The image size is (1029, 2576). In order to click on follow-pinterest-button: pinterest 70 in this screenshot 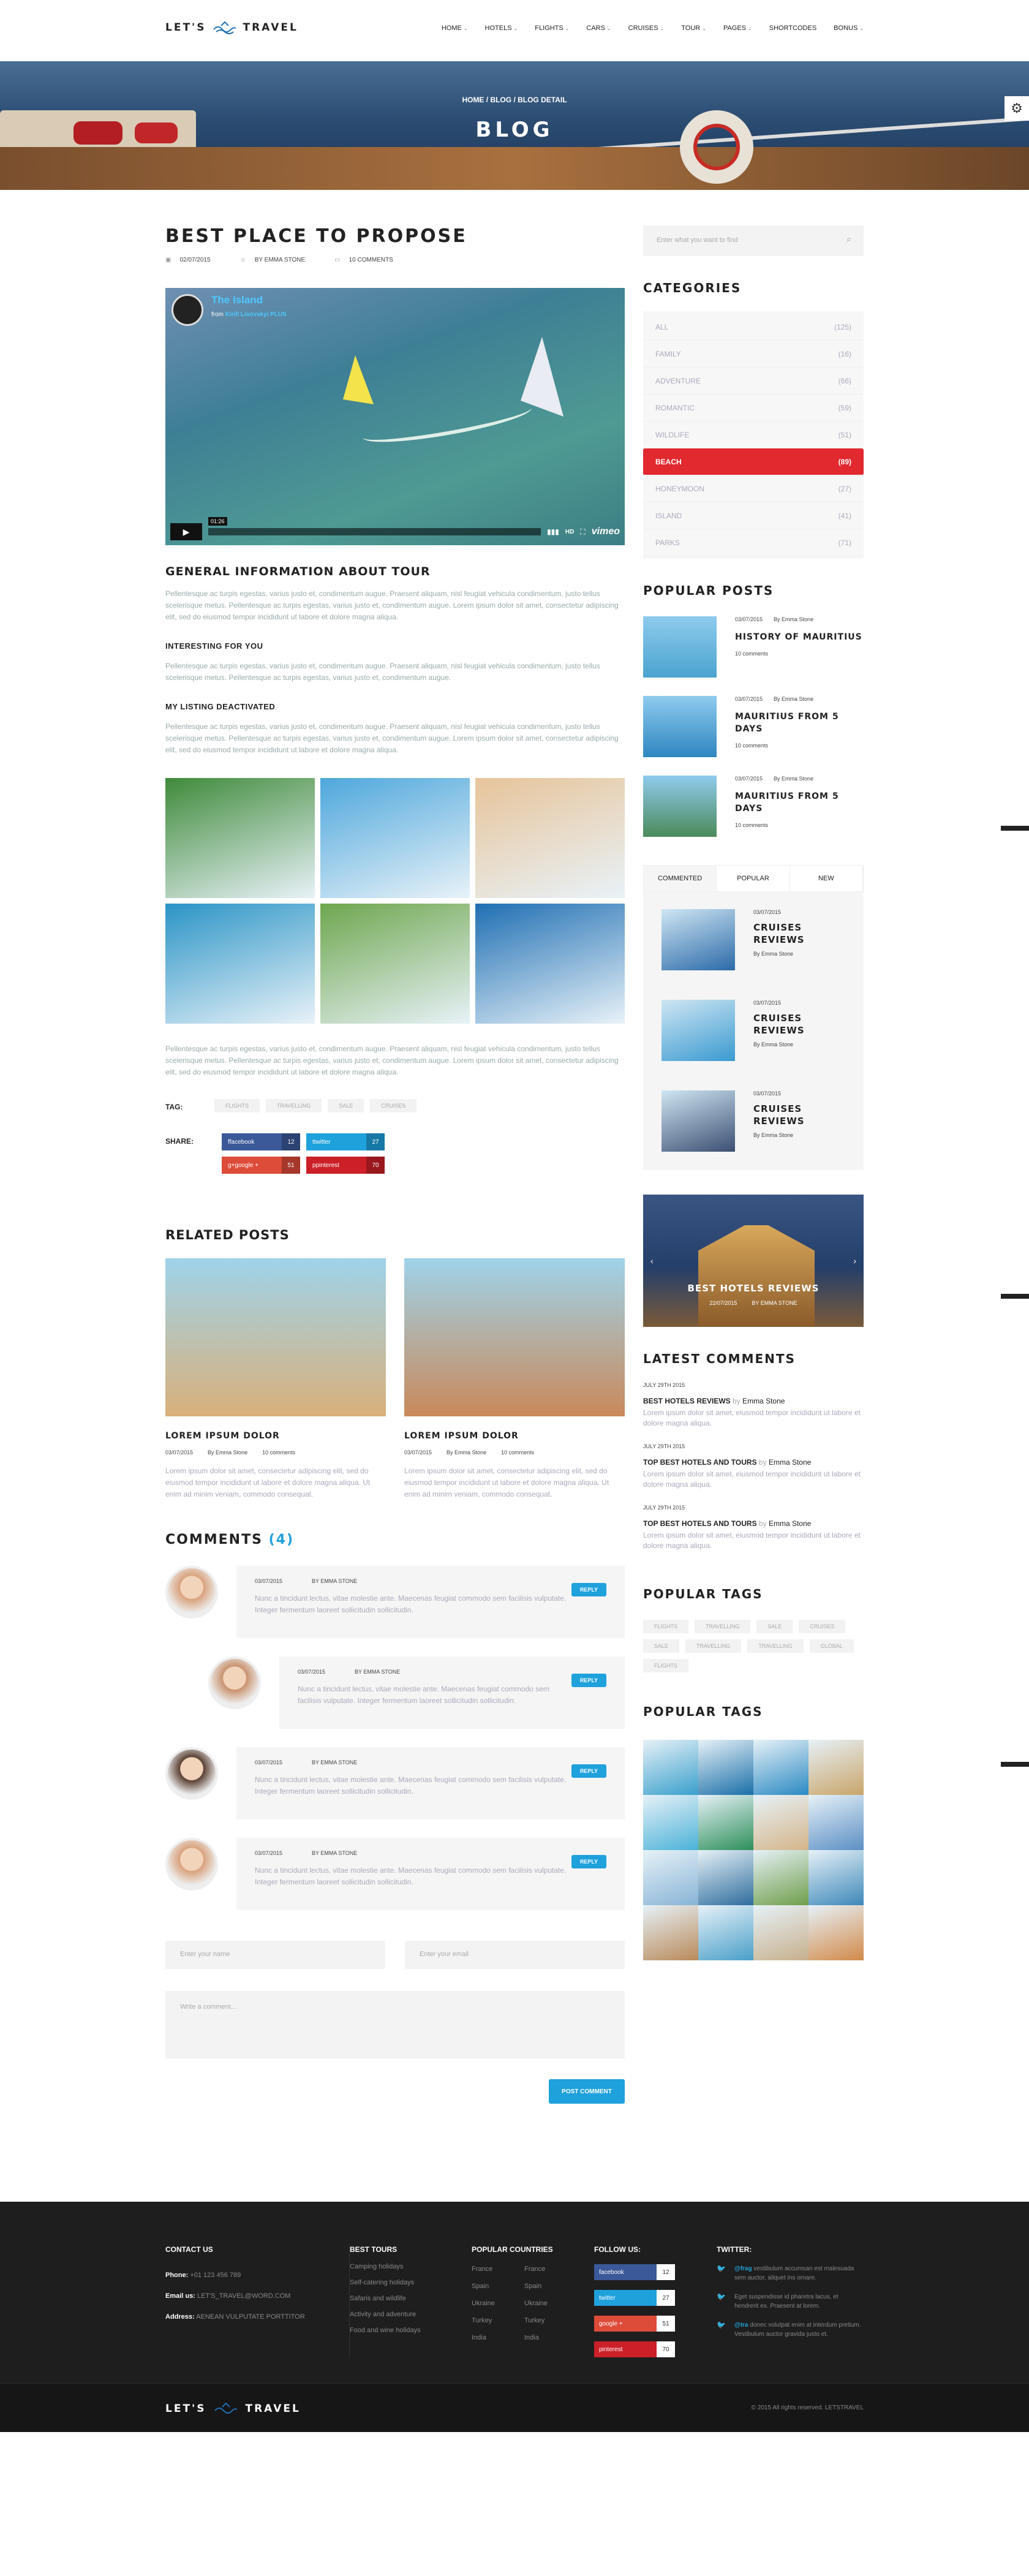, I will do `click(635, 2349)`.